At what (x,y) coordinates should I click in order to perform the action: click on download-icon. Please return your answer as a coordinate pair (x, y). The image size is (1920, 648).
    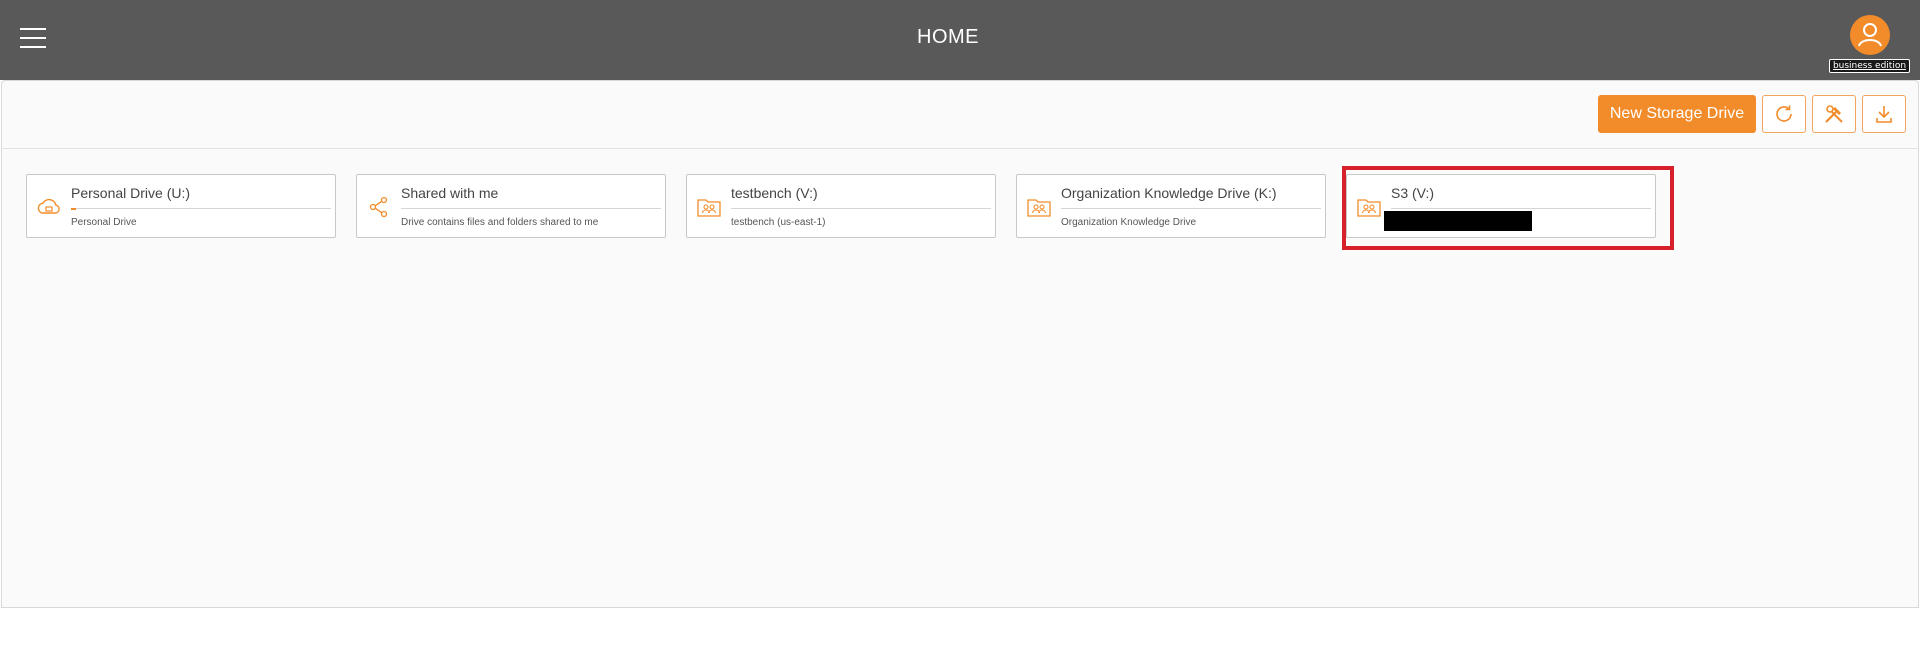
    Looking at the image, I should click on (1884, 114).